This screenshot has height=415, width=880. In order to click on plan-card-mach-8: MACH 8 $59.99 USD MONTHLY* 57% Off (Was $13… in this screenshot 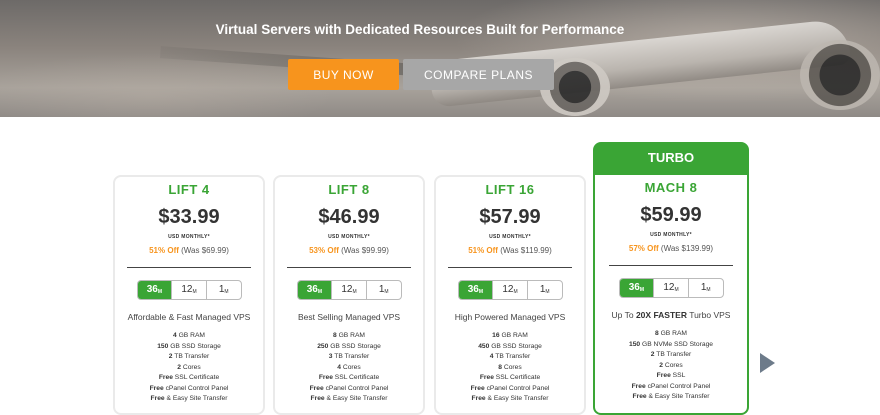, I will do `click(671, 295)`.